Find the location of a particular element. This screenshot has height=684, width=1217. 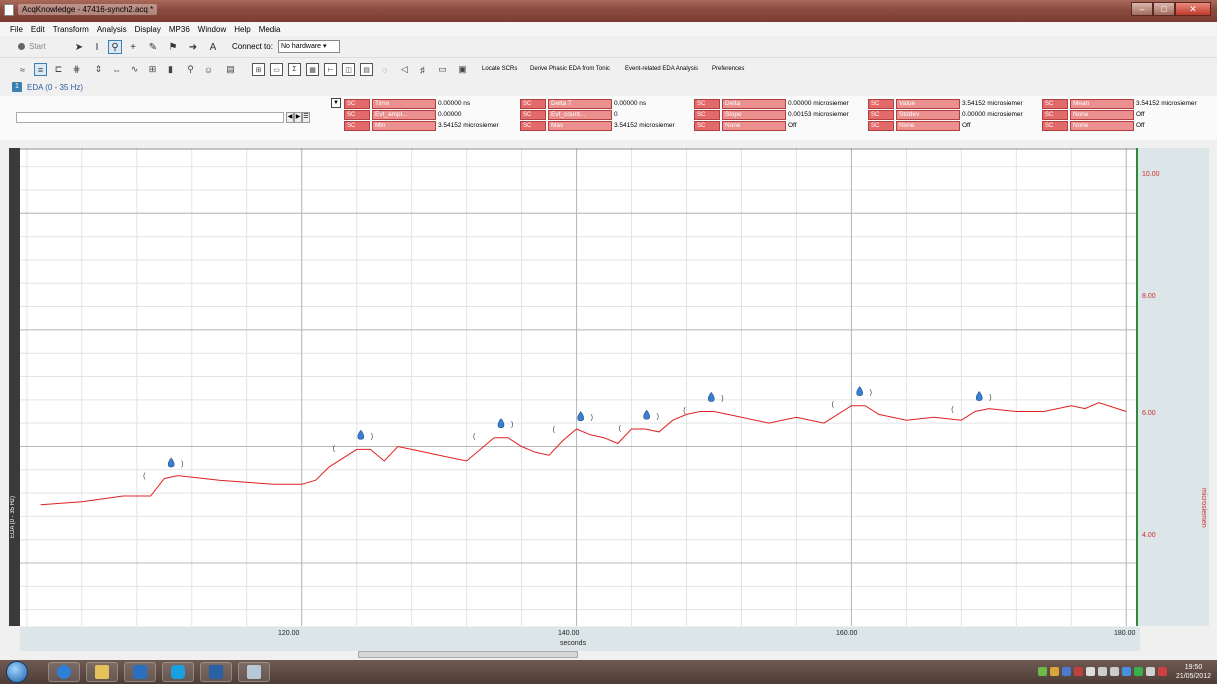

overlap-view-icon: ⊏ is located at coordinates (58, 69).